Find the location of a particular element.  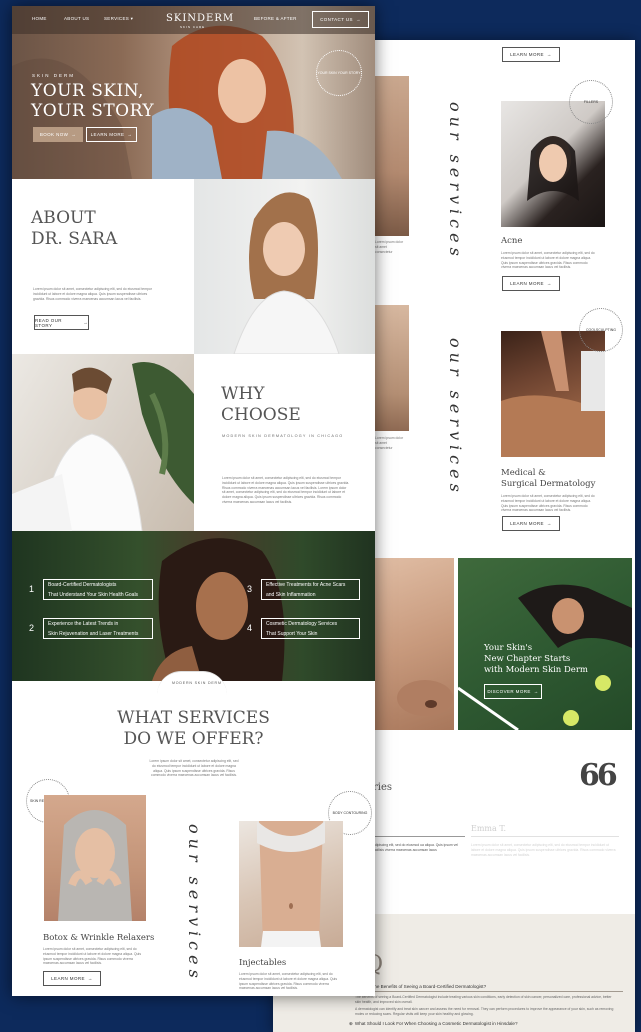

injectables-title: Injectables is located at coordinates (263, 963).